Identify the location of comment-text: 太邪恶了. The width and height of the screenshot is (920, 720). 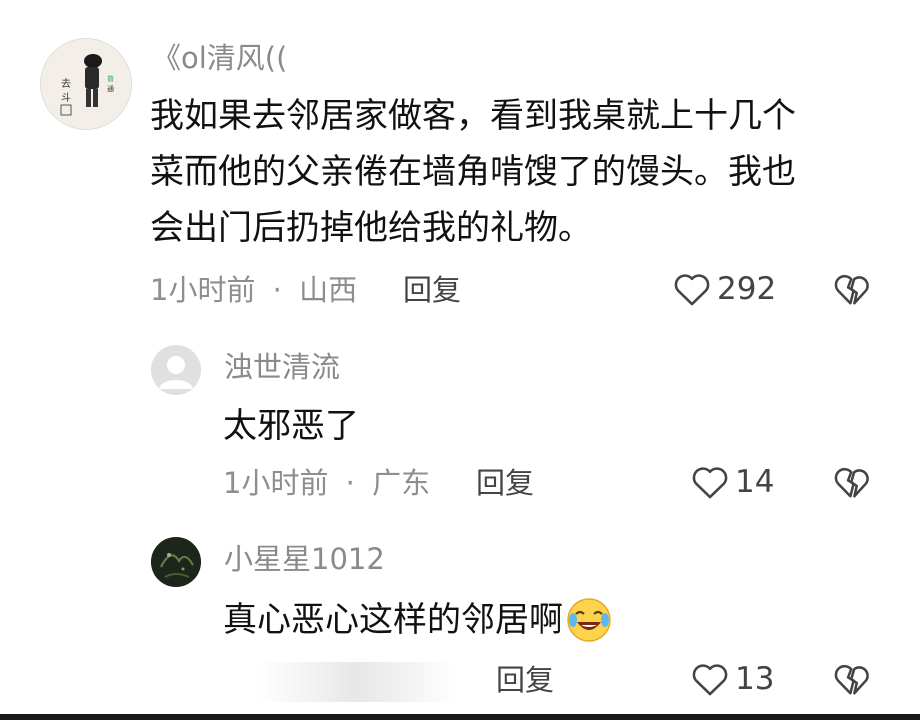
(291, 426).